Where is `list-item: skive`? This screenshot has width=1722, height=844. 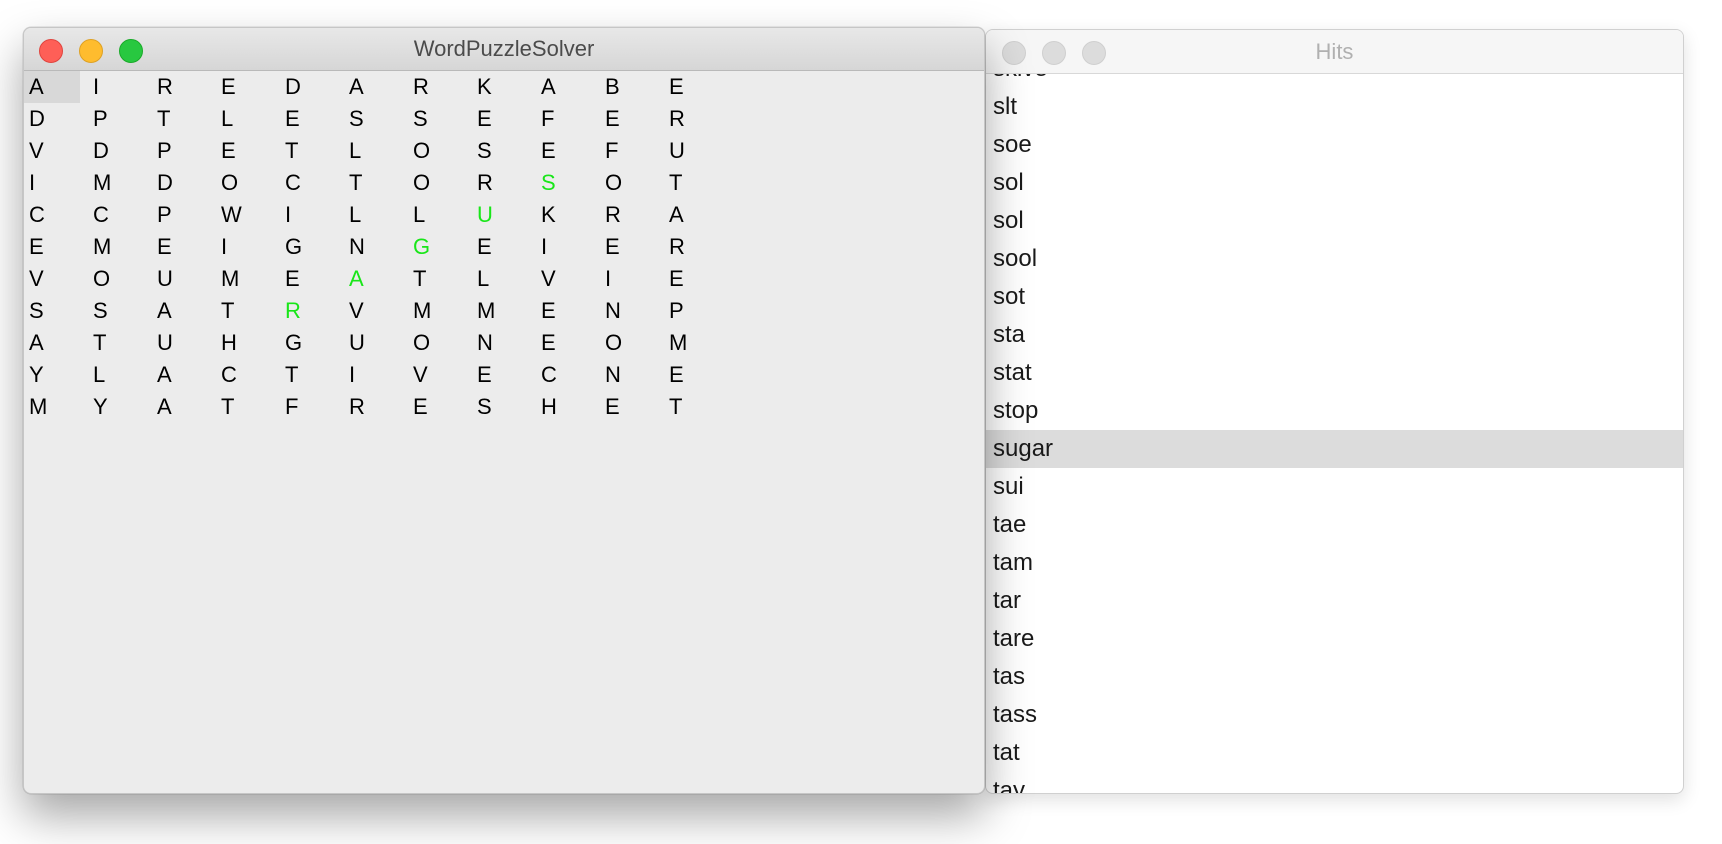 list-item: skive is located at coordinates (1334, 81).